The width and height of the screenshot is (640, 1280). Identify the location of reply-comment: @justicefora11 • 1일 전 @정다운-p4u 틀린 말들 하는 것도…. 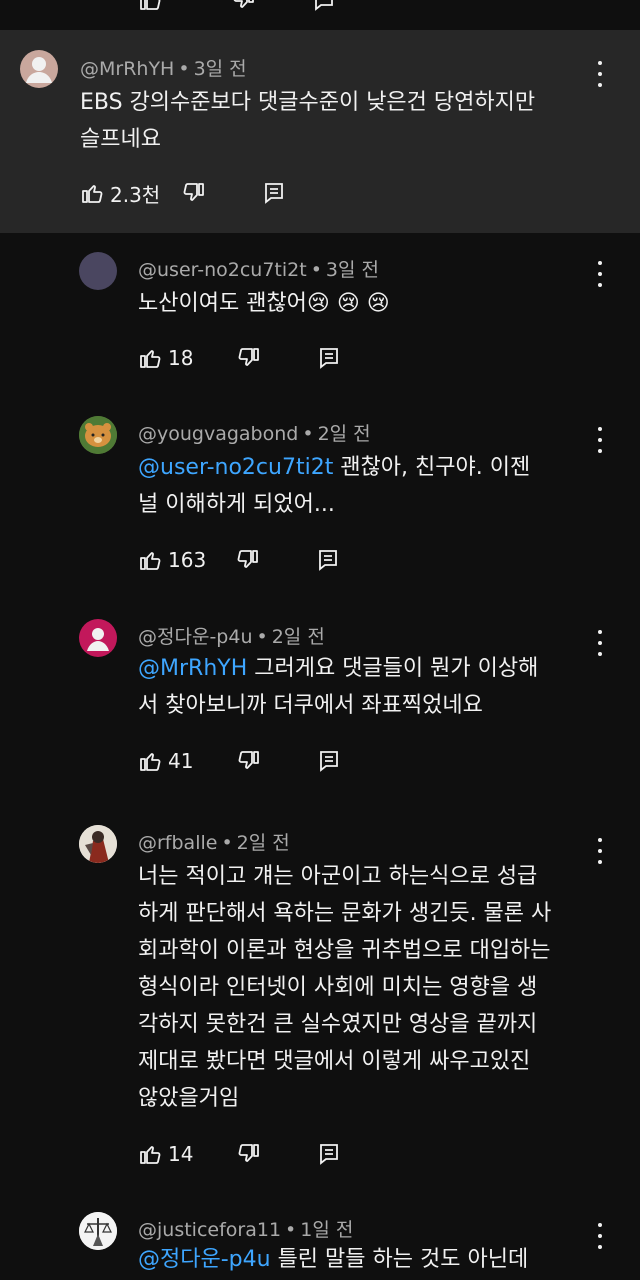
(320, 1237).